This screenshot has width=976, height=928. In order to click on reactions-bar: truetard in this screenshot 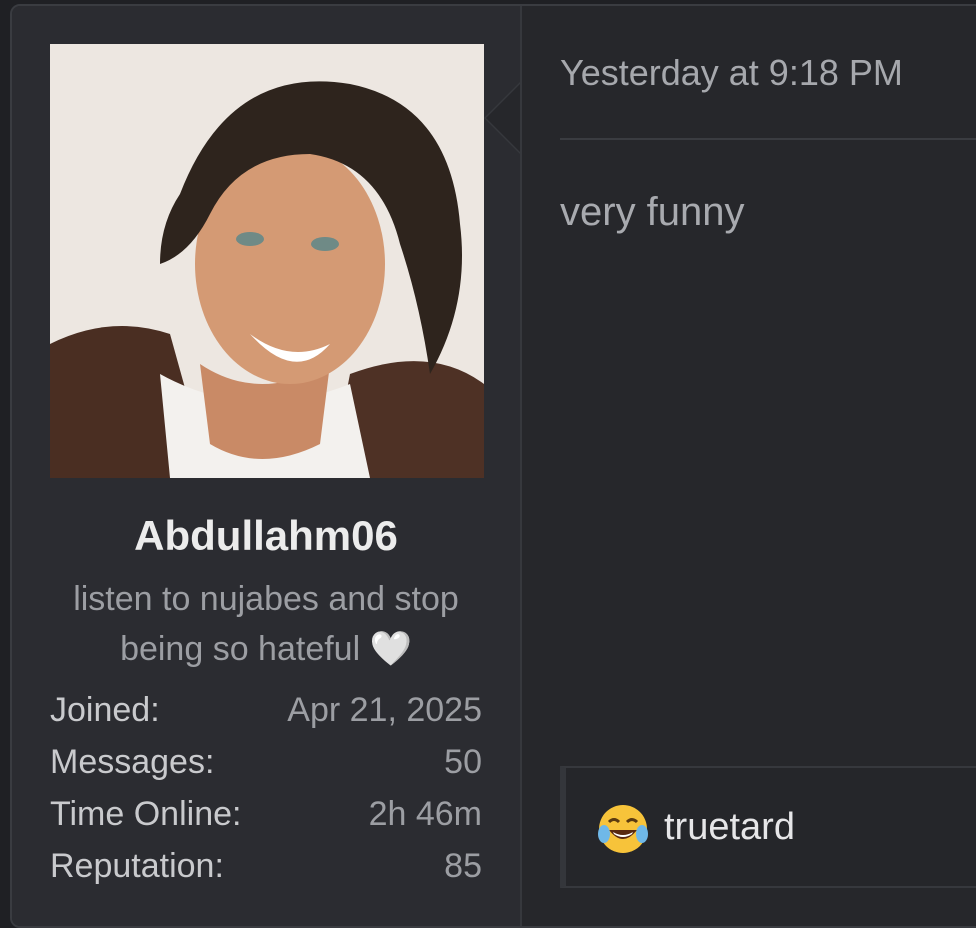, I will do `click(768, 827)`.